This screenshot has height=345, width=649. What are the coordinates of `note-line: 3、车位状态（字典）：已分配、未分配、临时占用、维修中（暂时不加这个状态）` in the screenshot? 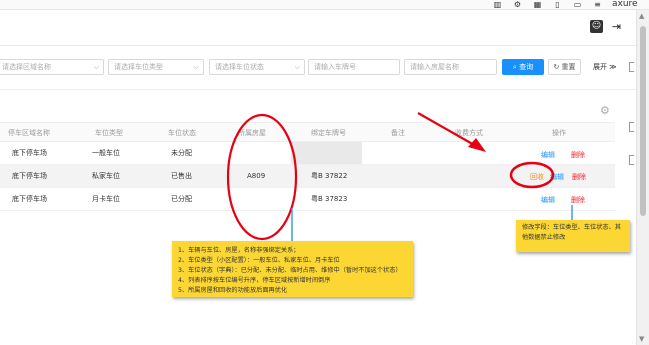 It's located at (290, 270).